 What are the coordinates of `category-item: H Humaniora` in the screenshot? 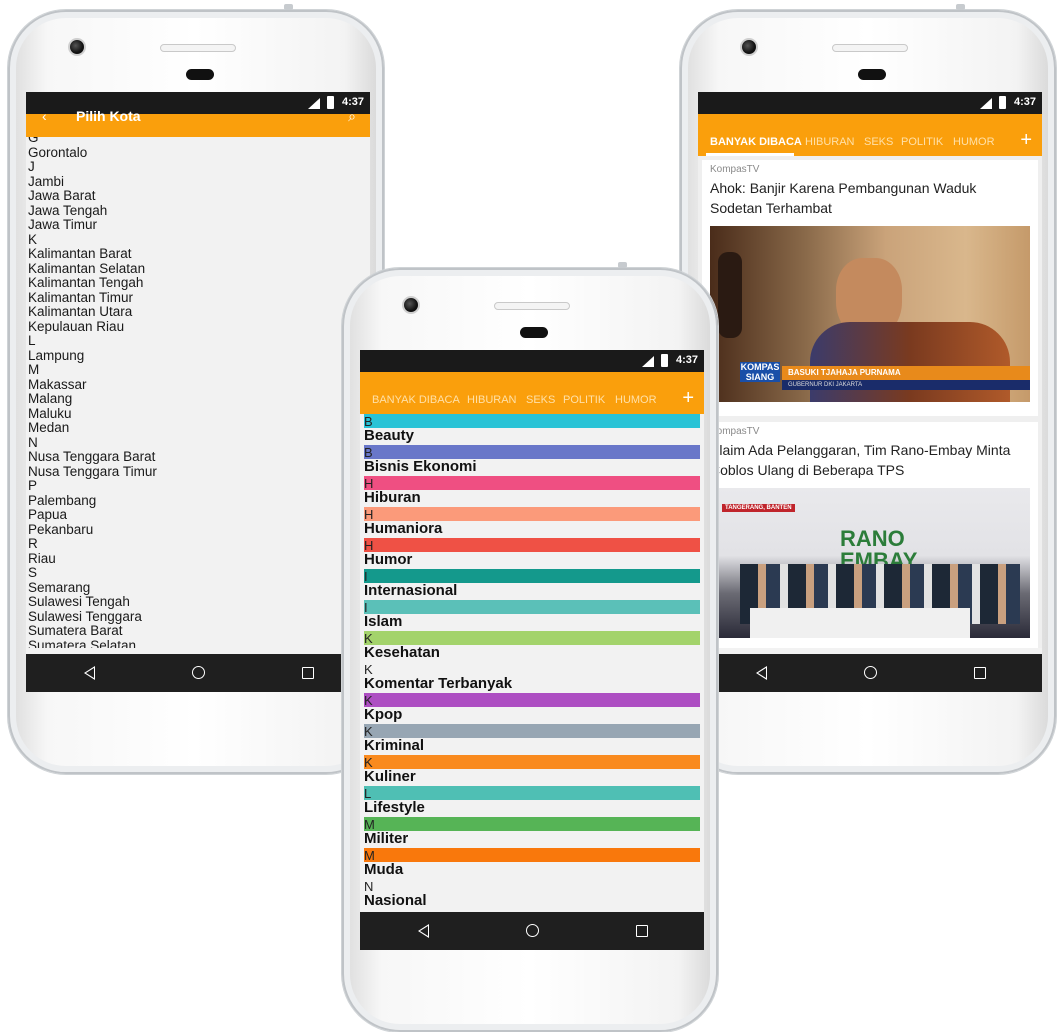 It's located at (532, 522).